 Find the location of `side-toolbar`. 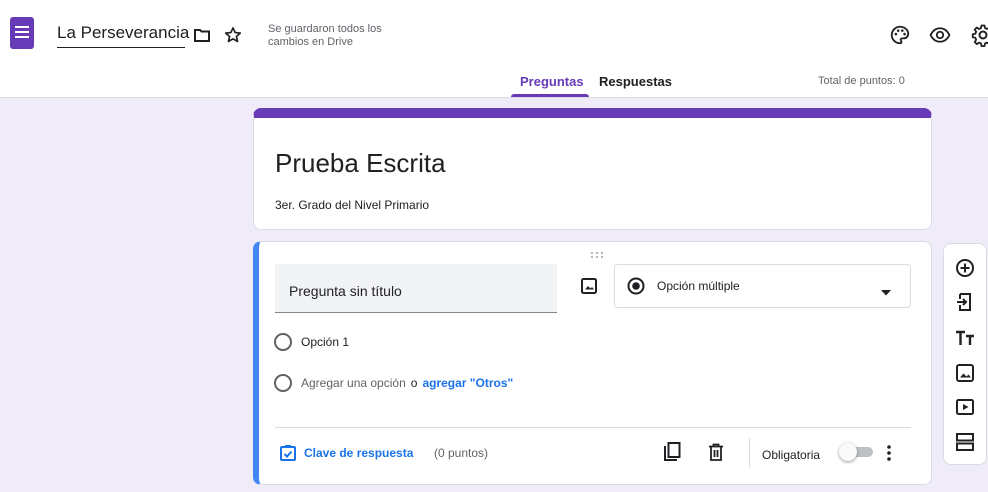

side-toolbar is located at coordinates (965, 354).